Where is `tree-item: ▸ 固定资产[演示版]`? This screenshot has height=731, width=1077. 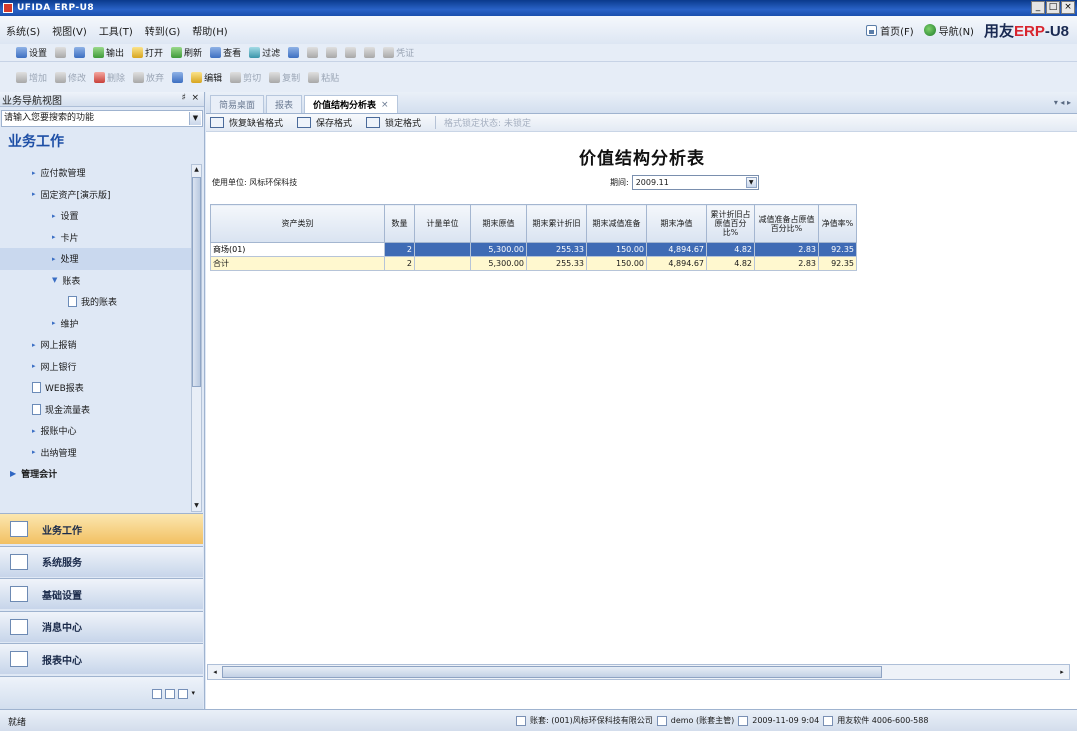 tree-item: ▸ 固定资产[演示版] is located at coordinates (95, 195).